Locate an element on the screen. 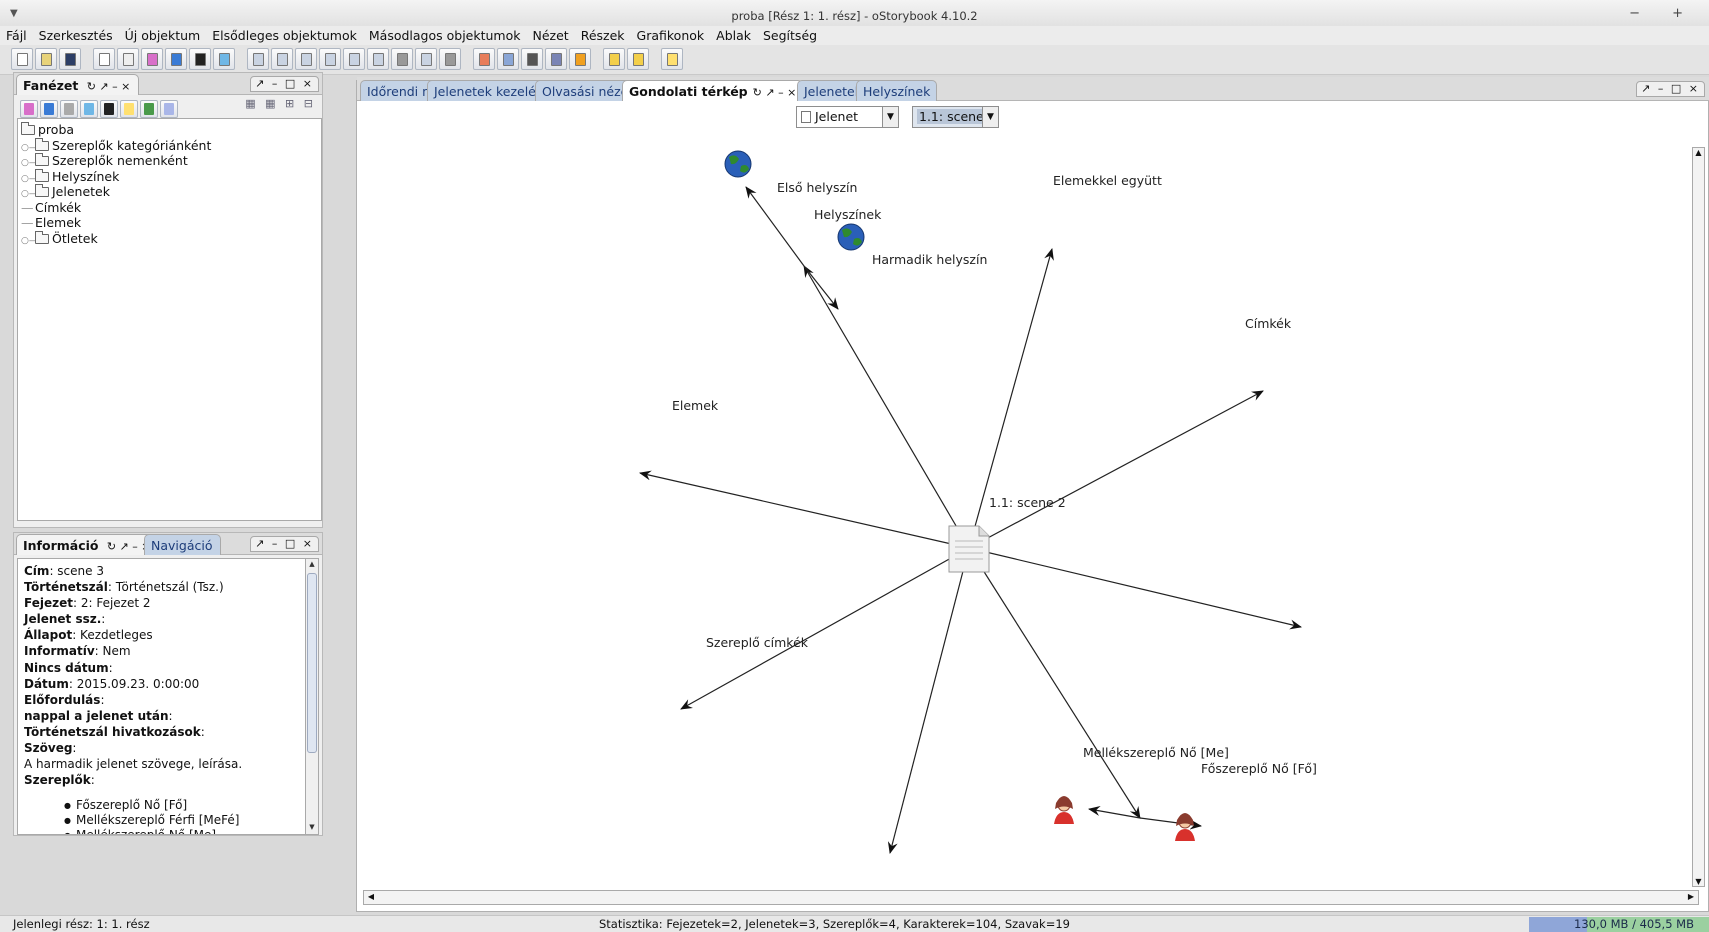 The image size is (1709, 932). menu-masodlagos-objektumok: Másodlagos objektumok is located at coordinates (445, 34).